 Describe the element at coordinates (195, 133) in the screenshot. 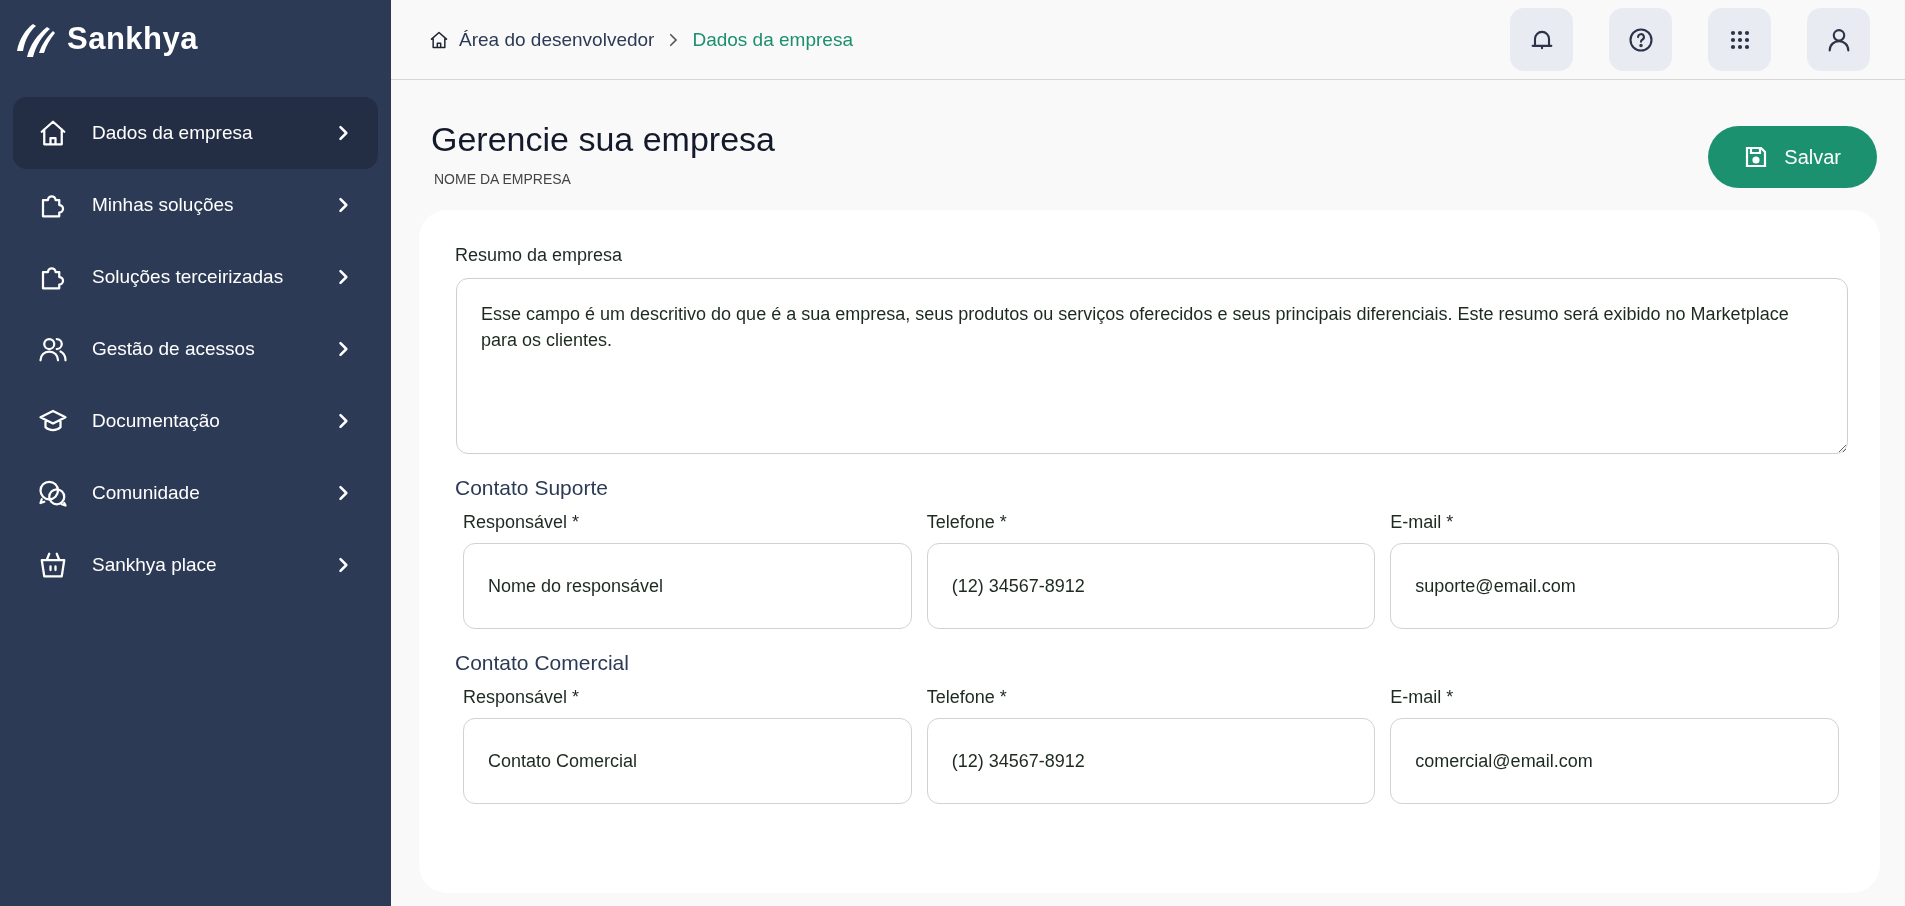

I see `sidebar-item: Dados da empresa` at that location.